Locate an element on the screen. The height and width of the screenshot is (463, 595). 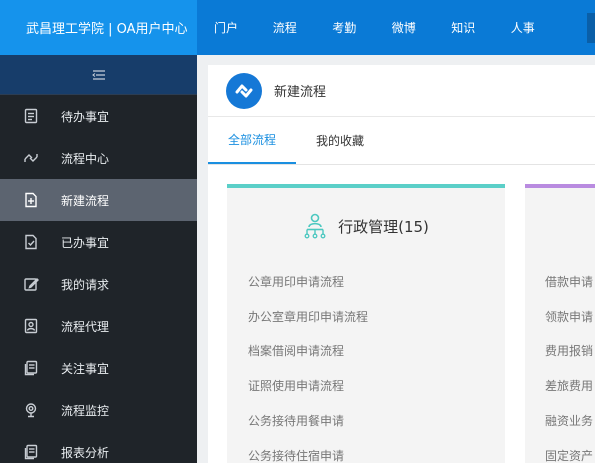
workflow-link: 差旅费用 is located at coordinates (570, 385).